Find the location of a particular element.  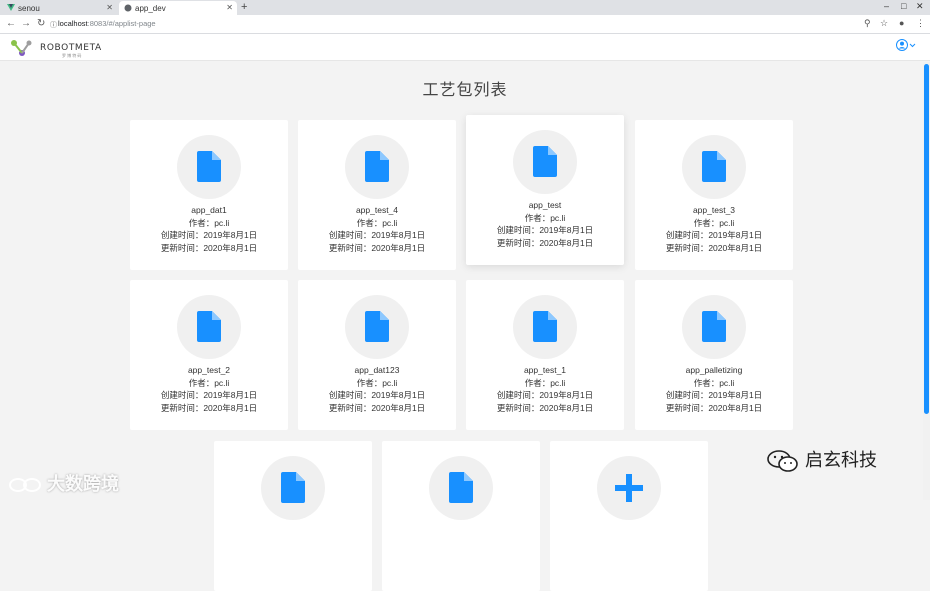

robotmeta-logo: ROBOTMETA 罗 博 特 码 is located at coordinates (56, 48).